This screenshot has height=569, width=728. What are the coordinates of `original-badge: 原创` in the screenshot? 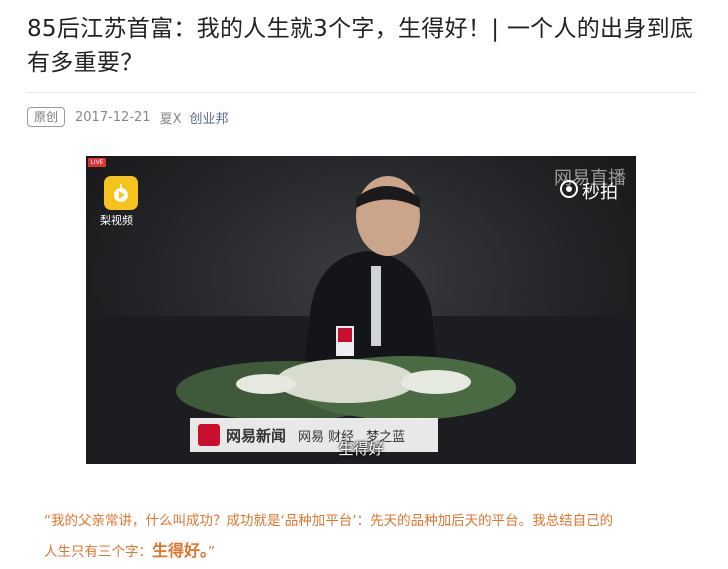 It's located at (46, 117).